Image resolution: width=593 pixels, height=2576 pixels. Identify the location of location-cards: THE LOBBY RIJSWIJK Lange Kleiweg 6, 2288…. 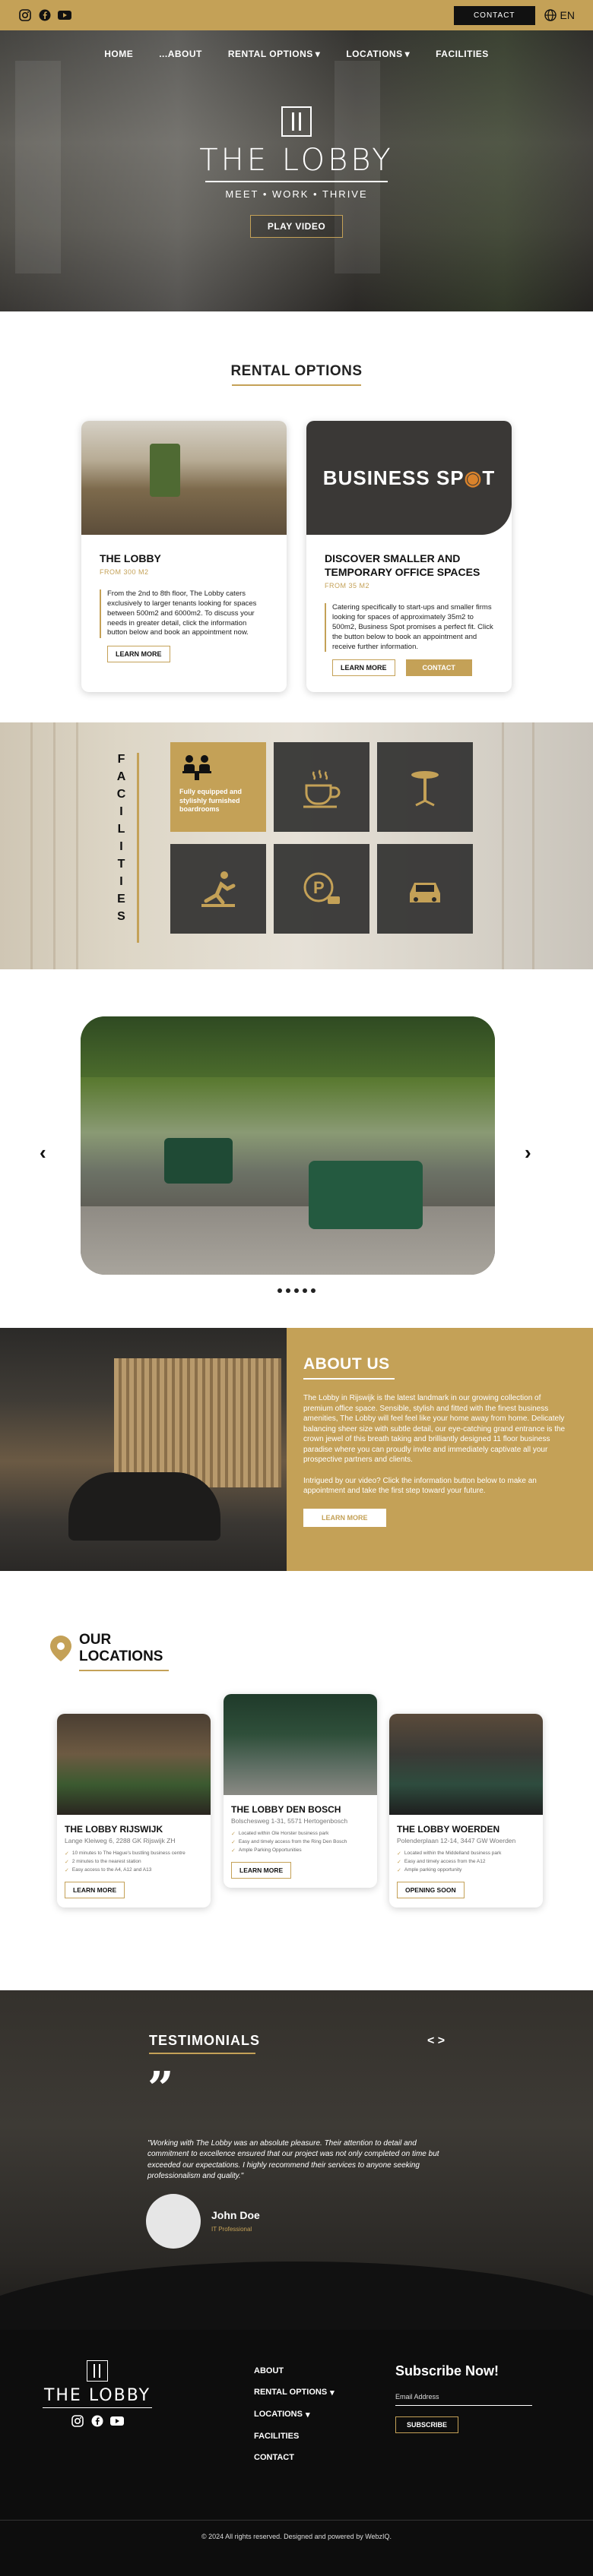
(296, 1819).